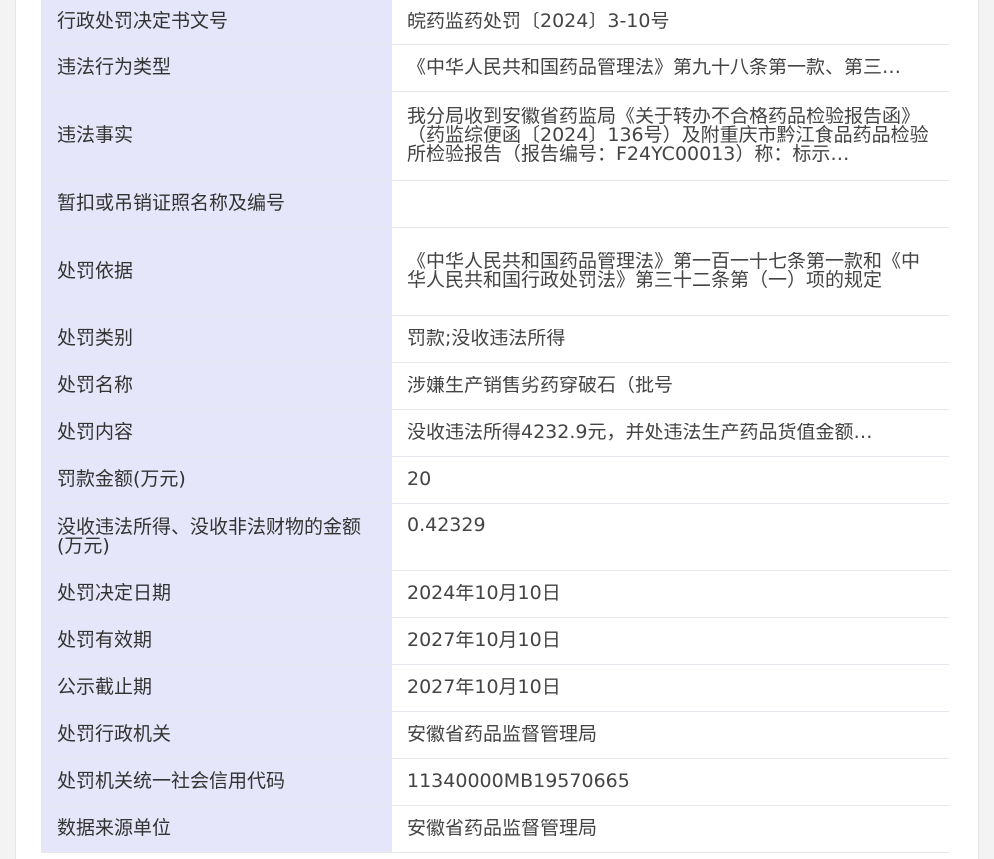 The image size is (994, 859). I want to click on table-row: 处罚机关统一社会信用代码 11340000MB19570665, so click(495, 782).